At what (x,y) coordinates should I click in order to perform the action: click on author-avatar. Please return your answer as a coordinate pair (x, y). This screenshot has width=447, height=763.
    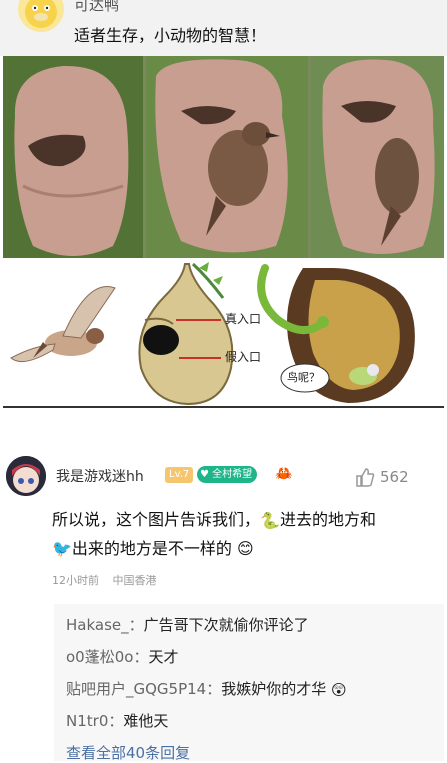
    Looking at the image, I should click on (41, 16).